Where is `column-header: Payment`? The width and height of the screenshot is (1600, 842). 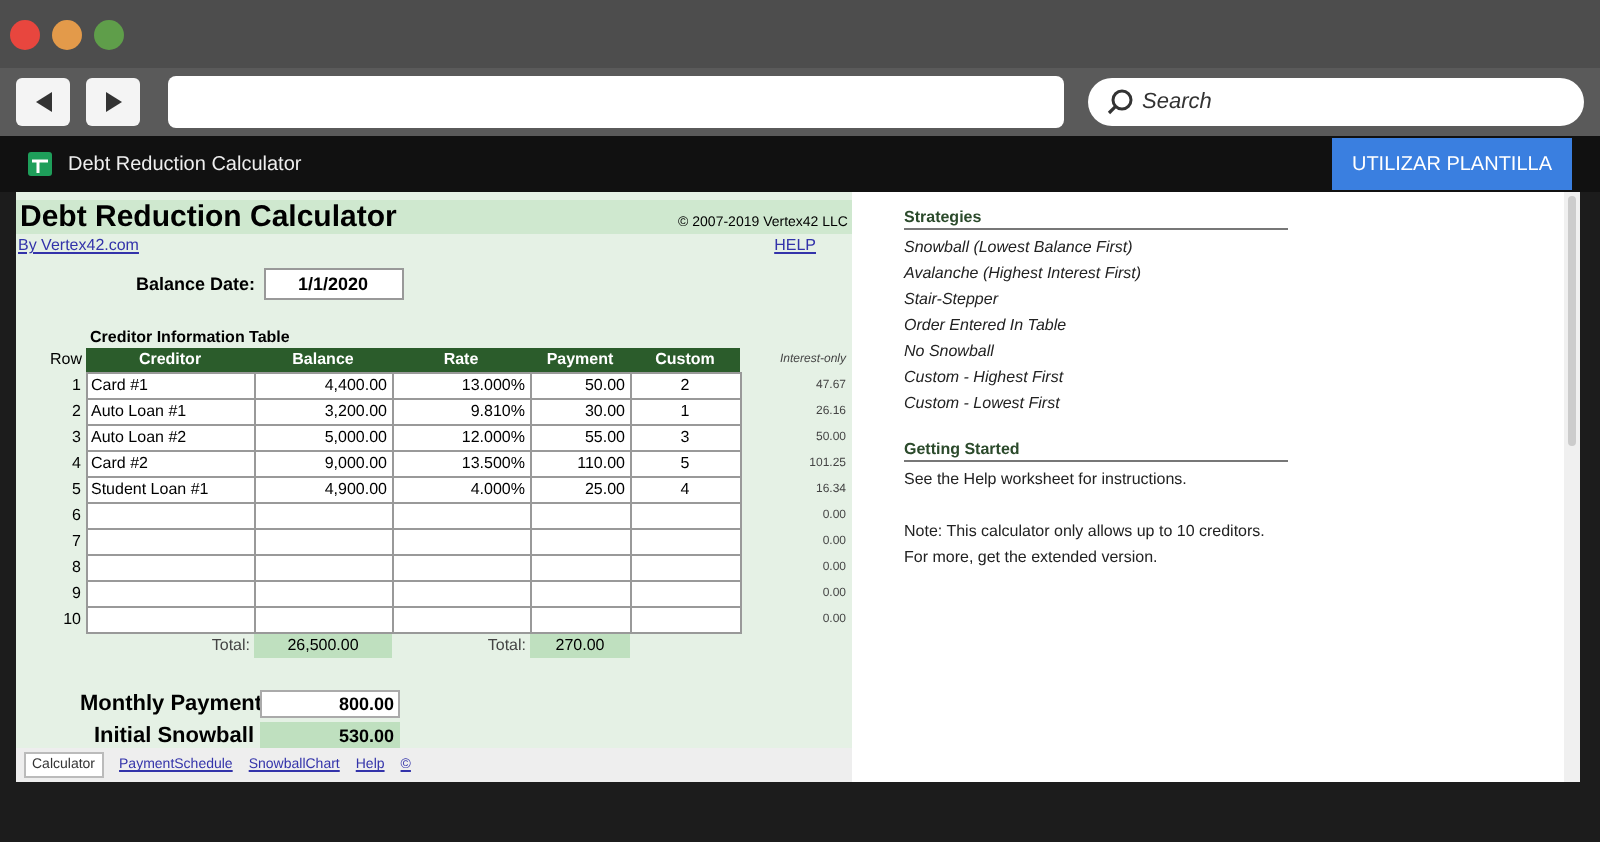 column-header: Payment is located at coordinates (580, 360).